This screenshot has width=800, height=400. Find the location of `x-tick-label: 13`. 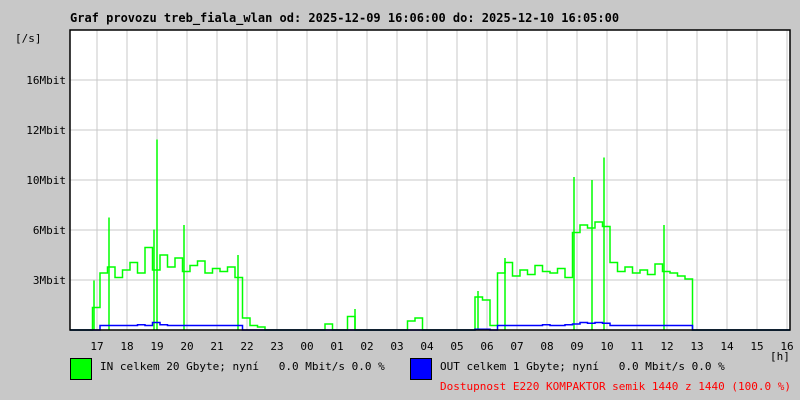

x-tick-label: 13 is located at coordinates (696, 346).